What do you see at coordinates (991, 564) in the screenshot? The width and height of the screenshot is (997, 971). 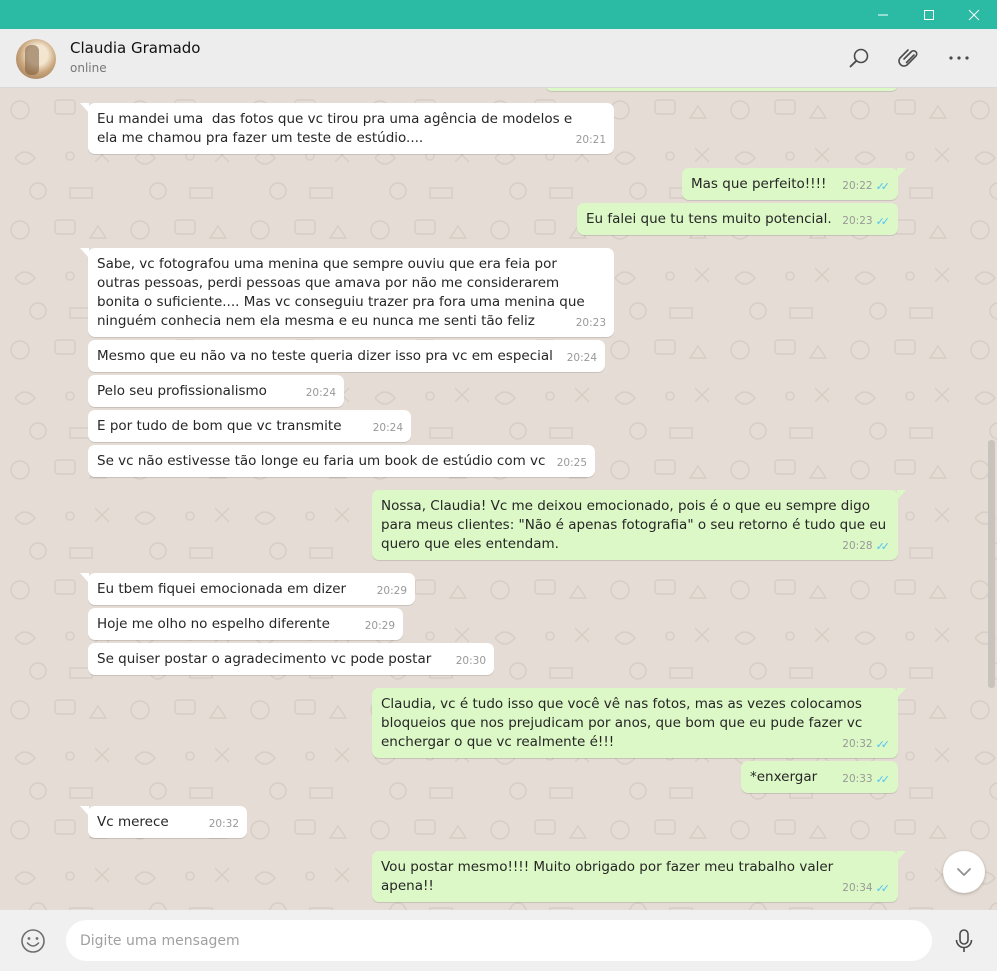 I see `chat-scrollbar` at bounding box center [991, 564].